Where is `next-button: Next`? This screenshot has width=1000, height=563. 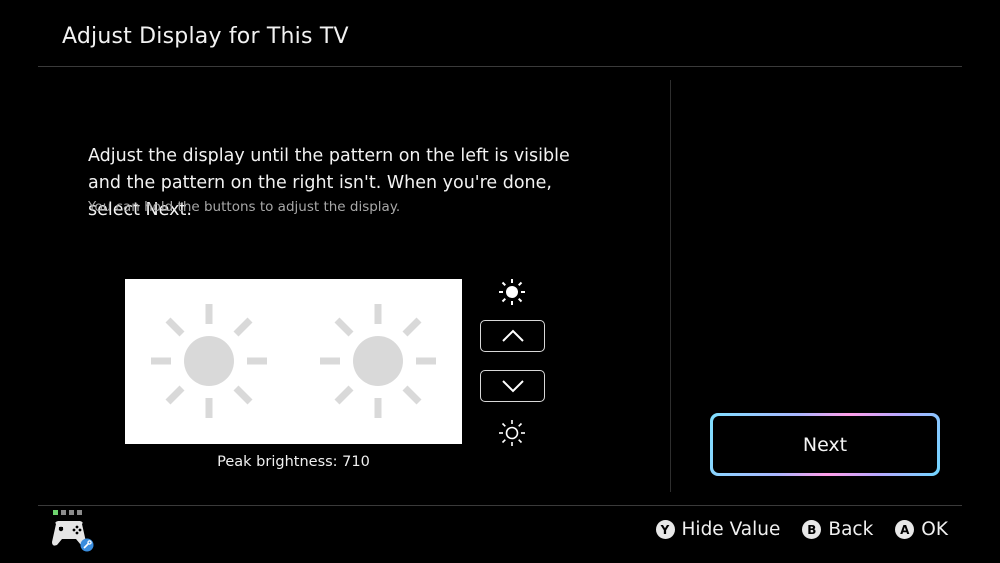
next-button: Next is located at coordinates (825, 444).